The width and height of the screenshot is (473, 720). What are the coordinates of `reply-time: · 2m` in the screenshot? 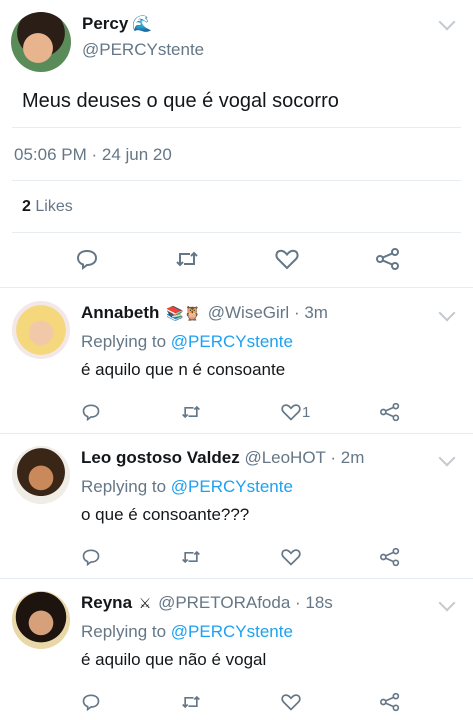 It's located at (347, 457).